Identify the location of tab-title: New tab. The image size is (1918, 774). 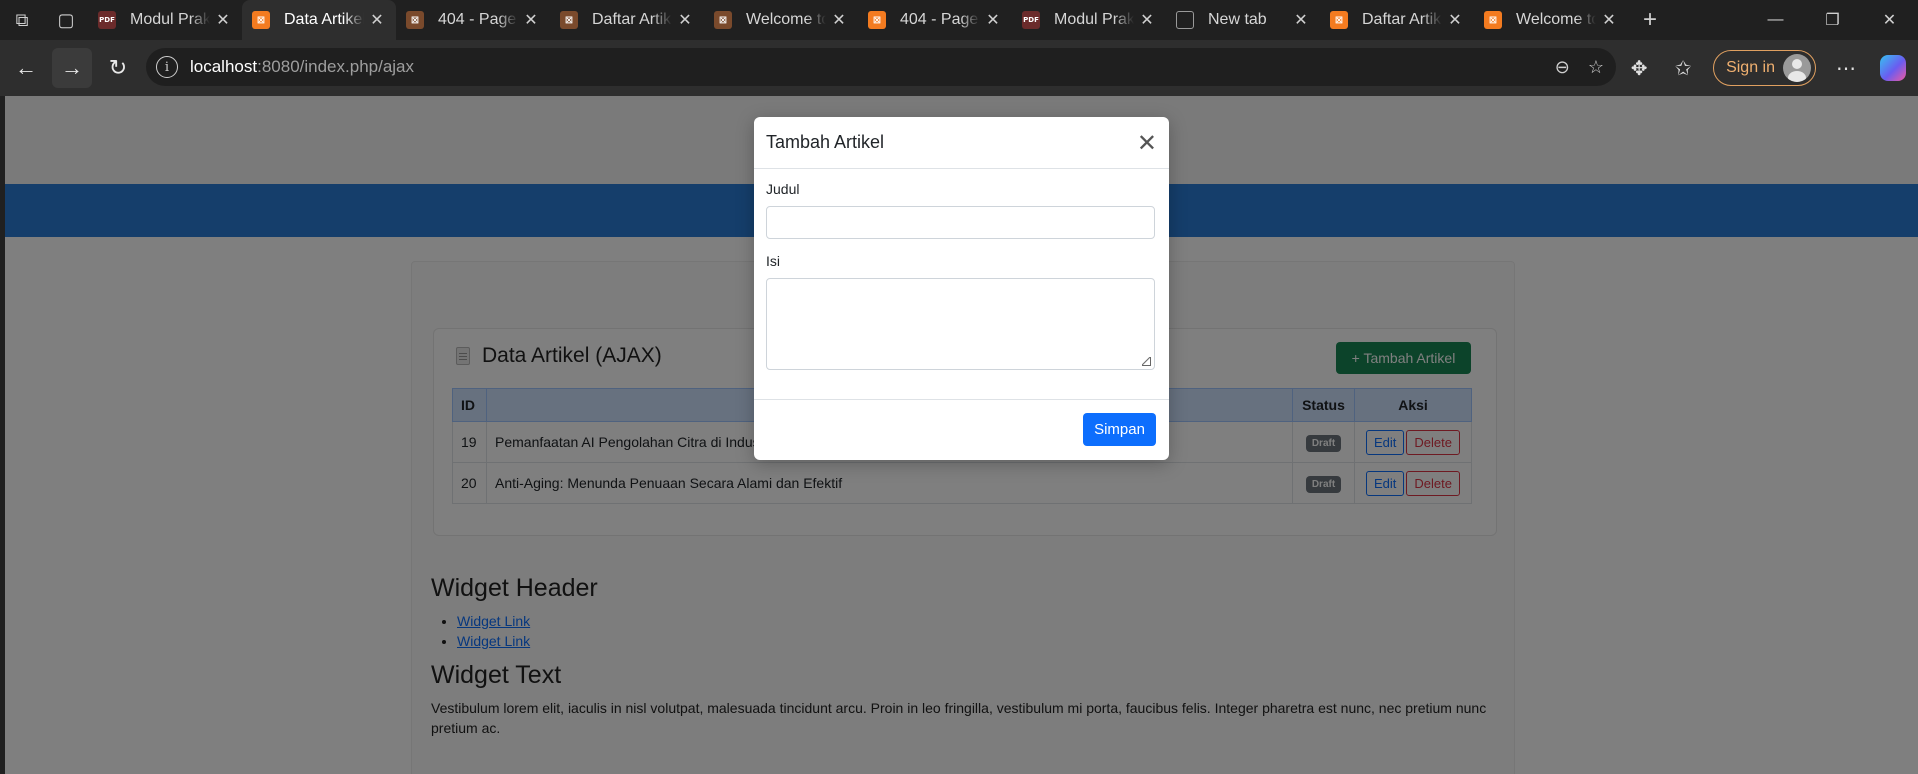
(1237, 19).